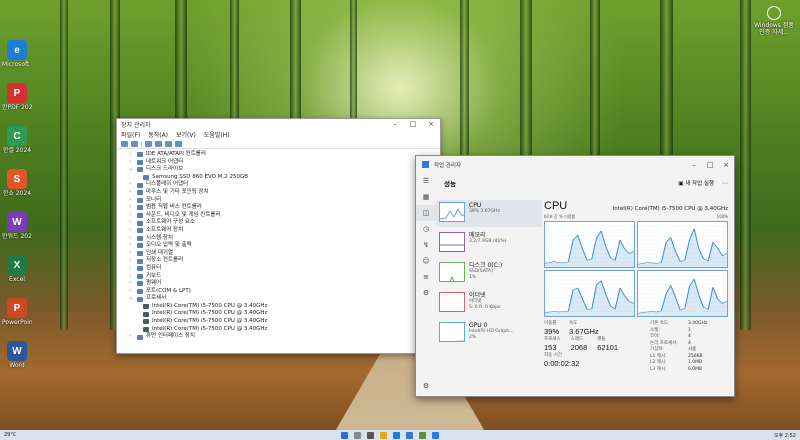 This screenshot has width=800, height=440. What do you see at coordinates (426, 197) in the screenshot?
I see `processes-icon: ▦` at bounding box center [426, 197].